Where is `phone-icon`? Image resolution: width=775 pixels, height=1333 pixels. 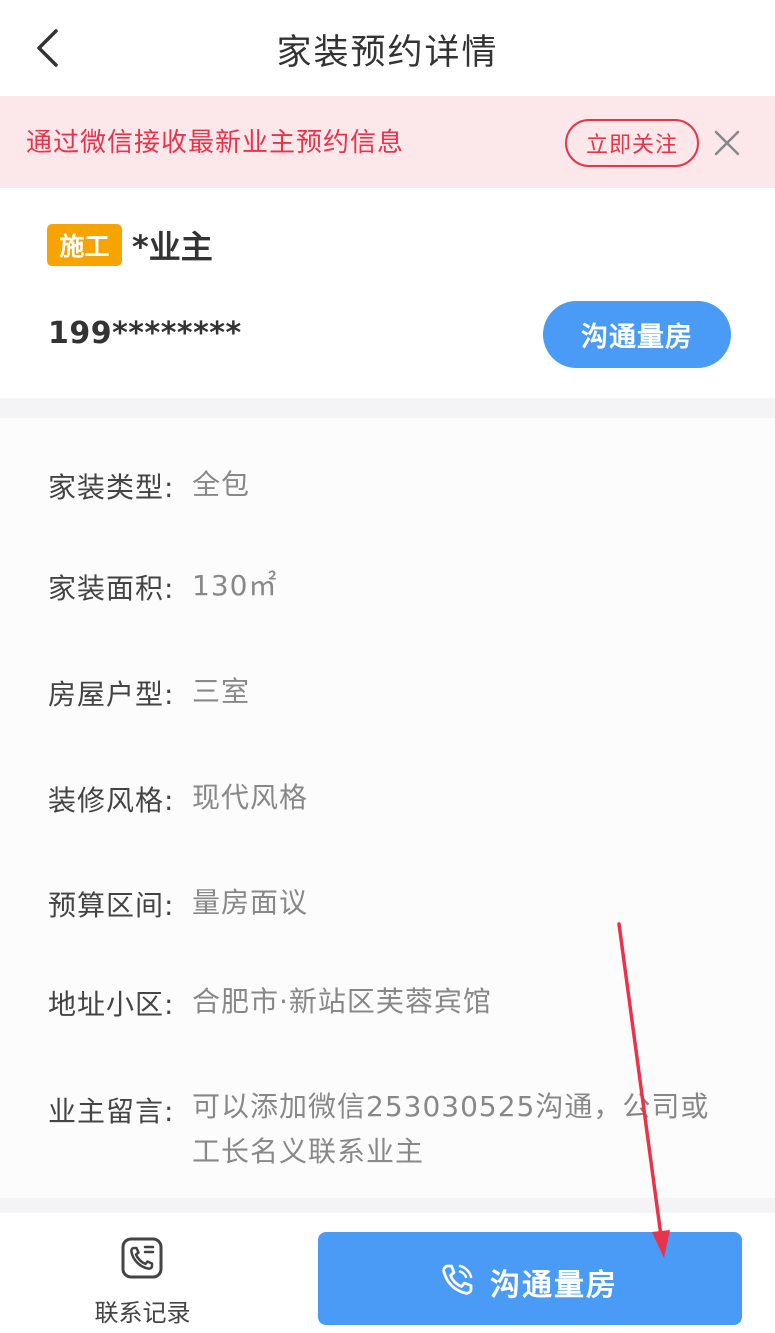 phone-icon is located at coordinates (457, 1279).